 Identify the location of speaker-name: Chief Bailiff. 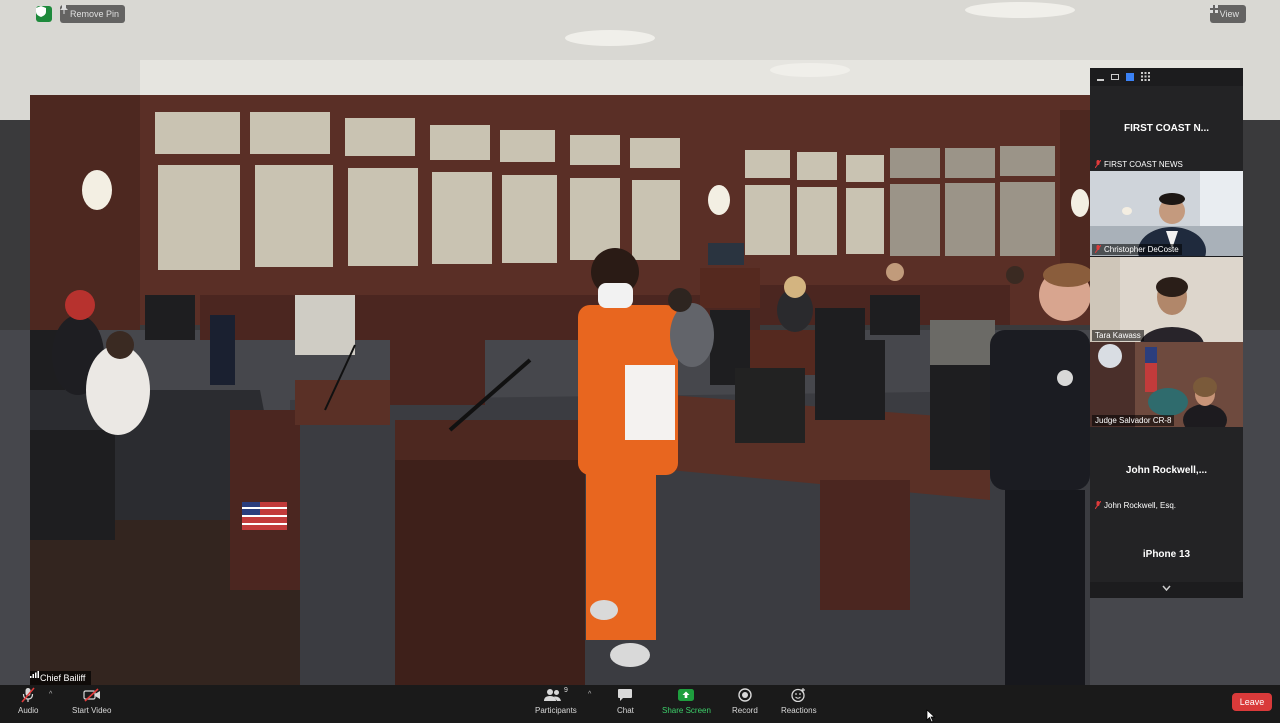
(63, 678).